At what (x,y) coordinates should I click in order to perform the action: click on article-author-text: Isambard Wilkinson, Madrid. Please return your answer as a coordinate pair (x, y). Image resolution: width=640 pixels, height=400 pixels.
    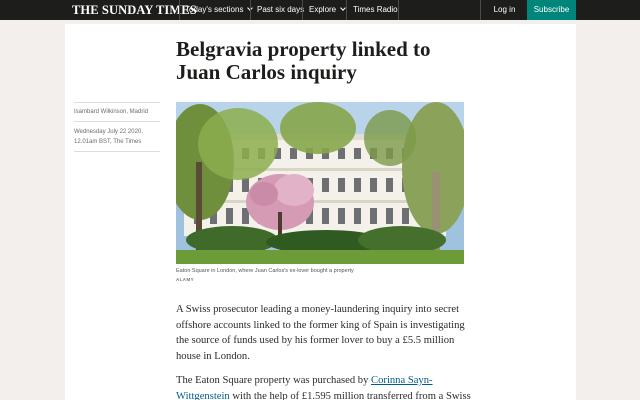
    Looking at the image, I should click on (111, 112).